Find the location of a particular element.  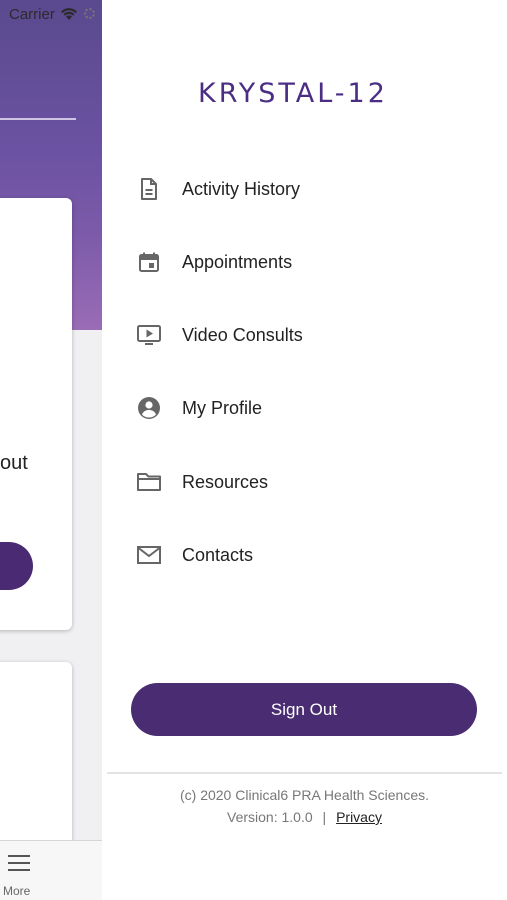

version-row: Version: 1.0.0 | Privacy is located at coordinates (304, 817).